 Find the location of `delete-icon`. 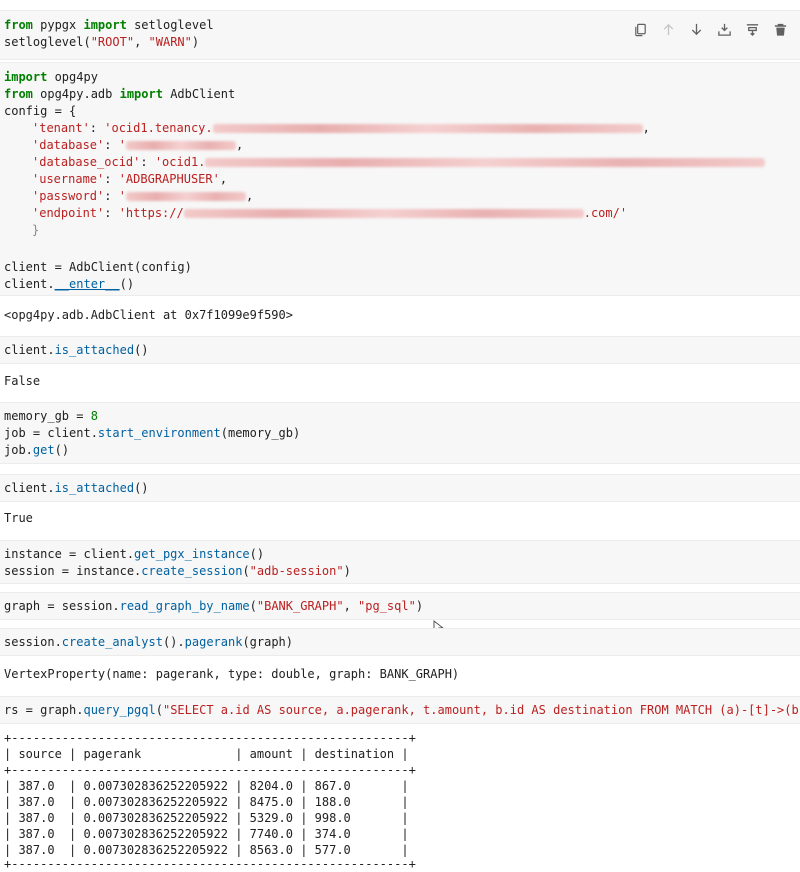

delete-icon is located at coordinates (780, 29).